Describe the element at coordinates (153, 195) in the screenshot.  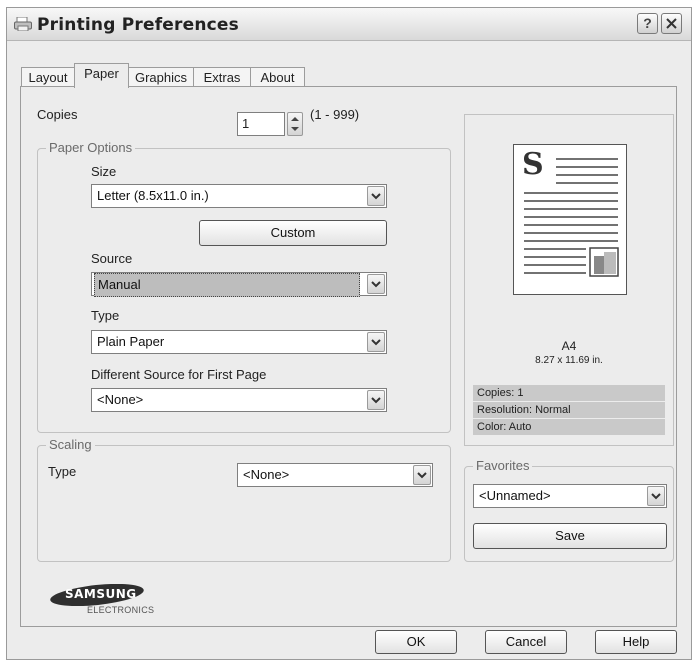
I see `size-value: Letter (8.5x11.0 in.)` at that location.